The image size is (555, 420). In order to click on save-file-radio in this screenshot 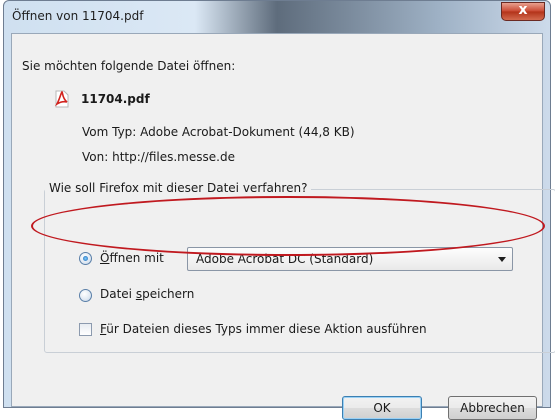, I will do `click(85, 295)`.